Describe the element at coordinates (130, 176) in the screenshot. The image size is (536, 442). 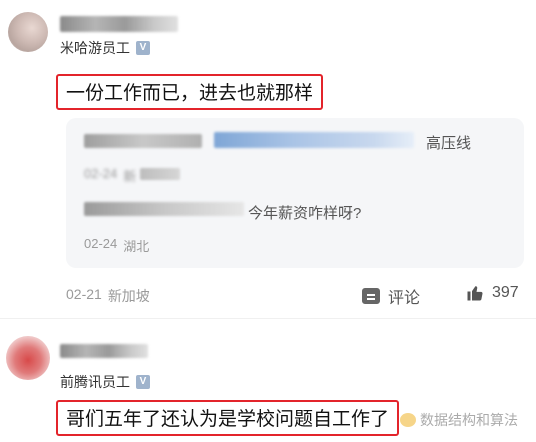
I see `reply-location: 新` at that location.